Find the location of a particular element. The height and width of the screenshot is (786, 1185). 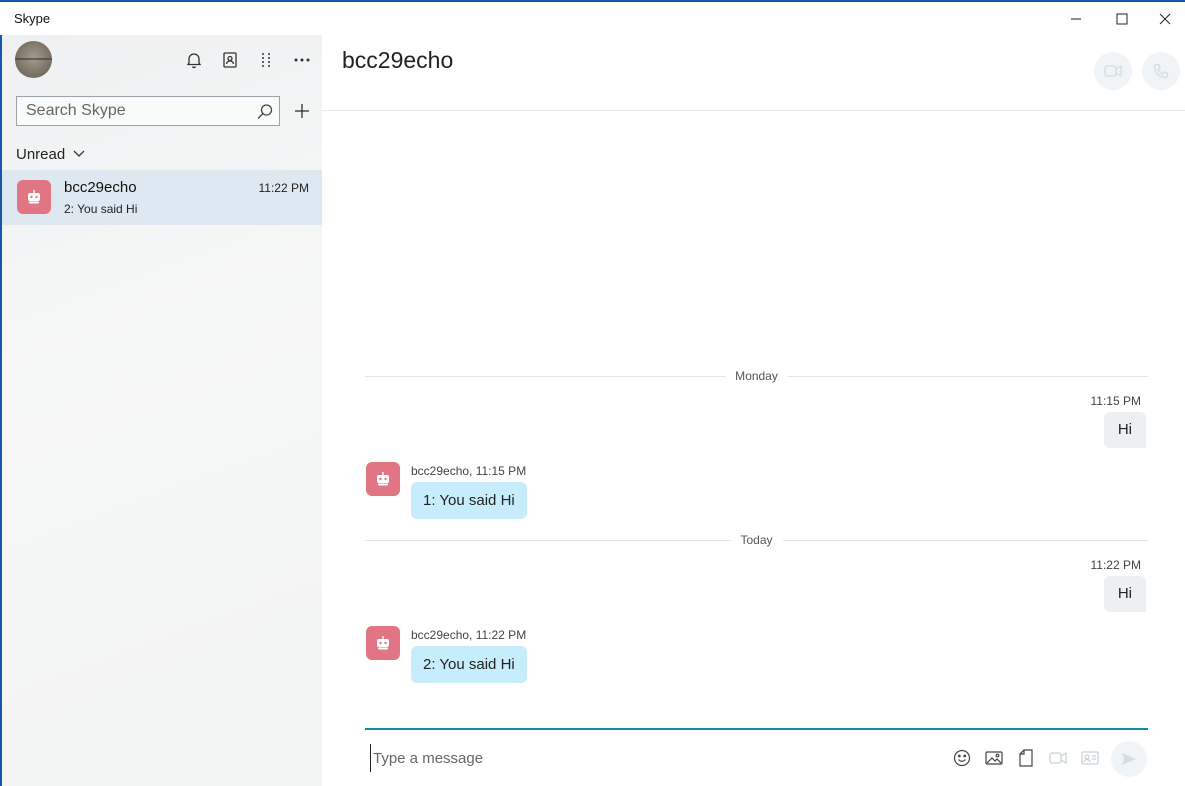

contact-card-icon is located at coordinates (1090, 758).